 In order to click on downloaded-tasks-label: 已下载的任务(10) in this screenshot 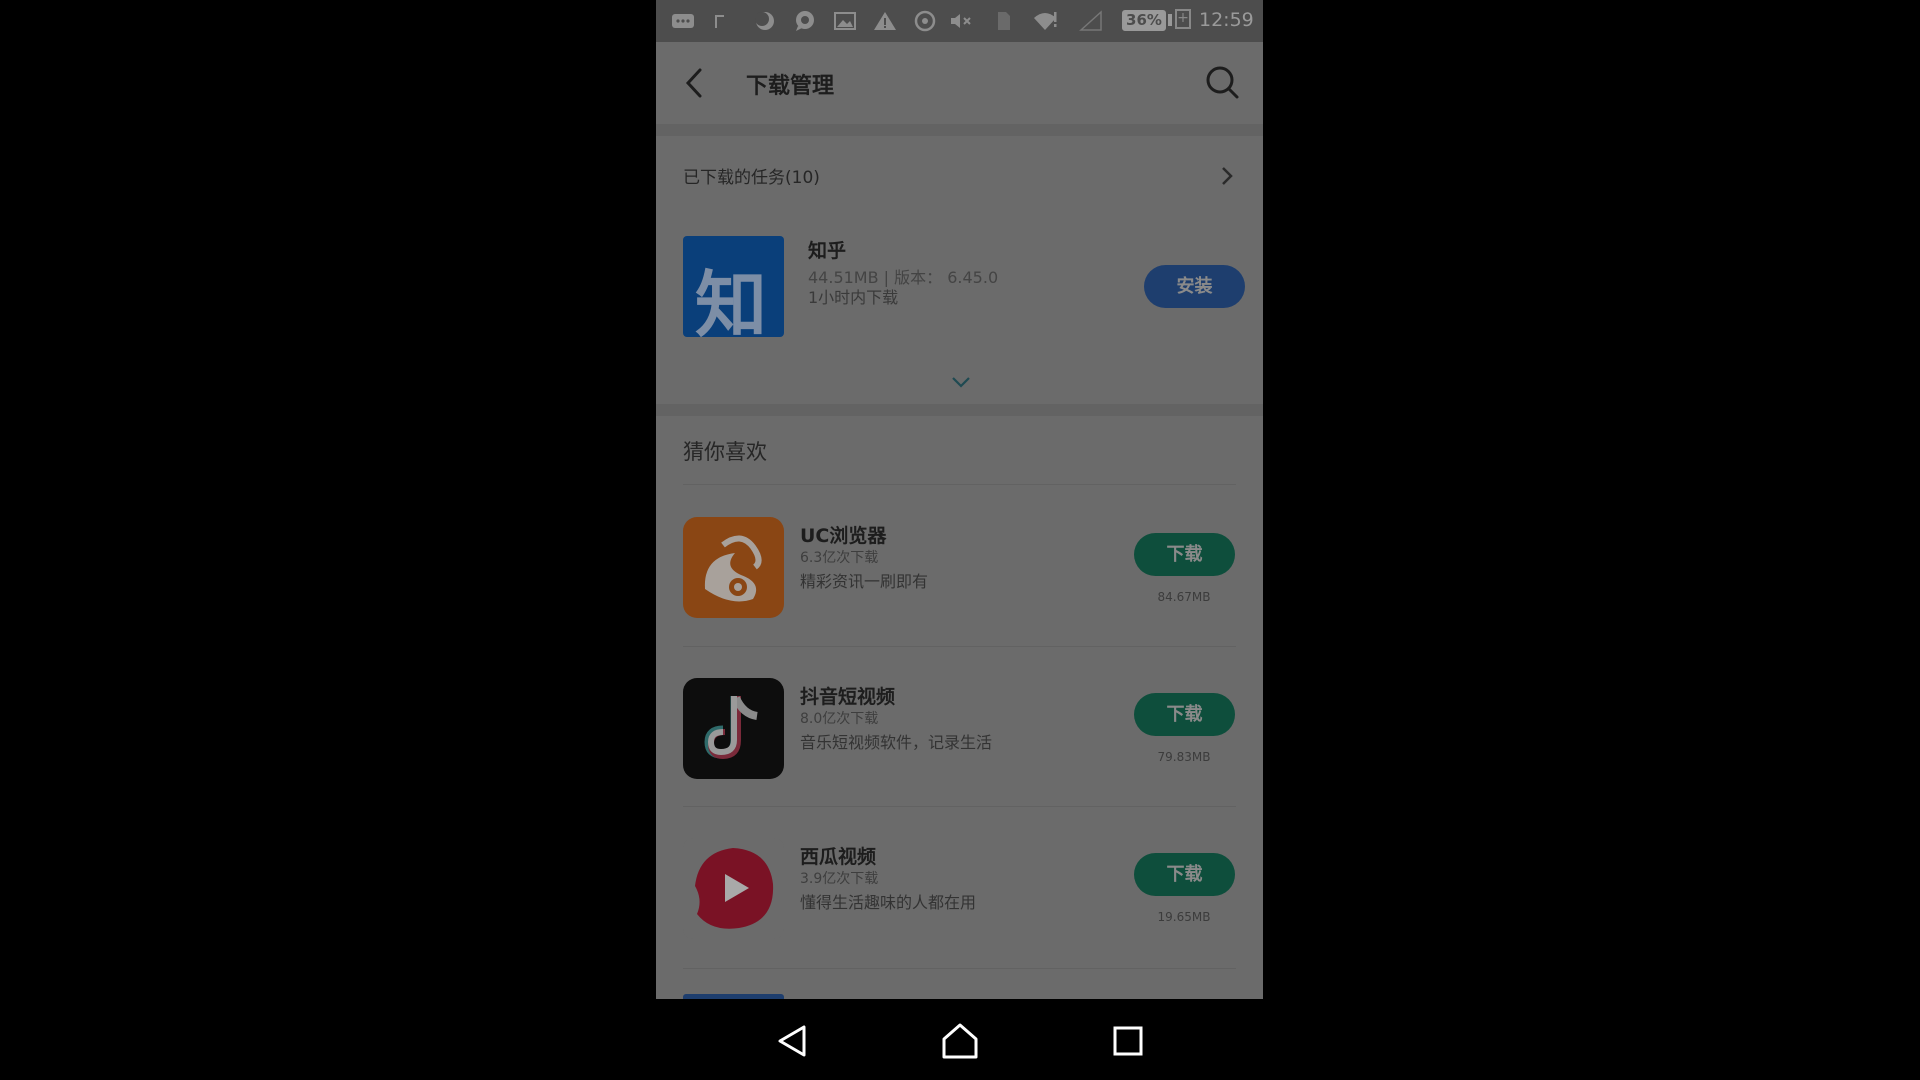, I will do `click(751, 178)`.